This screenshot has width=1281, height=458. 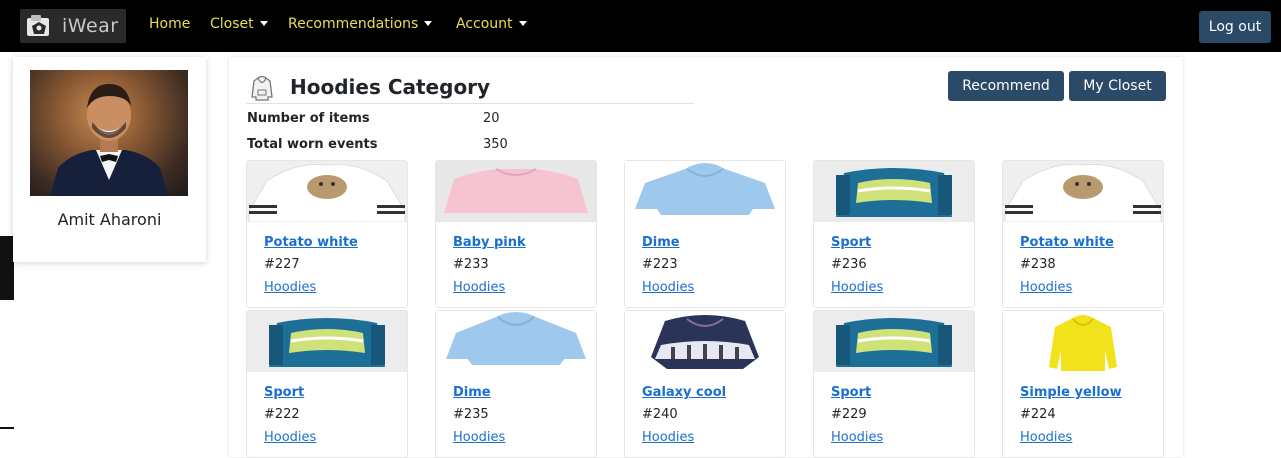 What do you see at coordinates (1006, 86) in the screenshot?
I see `recommend-button: Recommend` at bounding box center [1006, 86].